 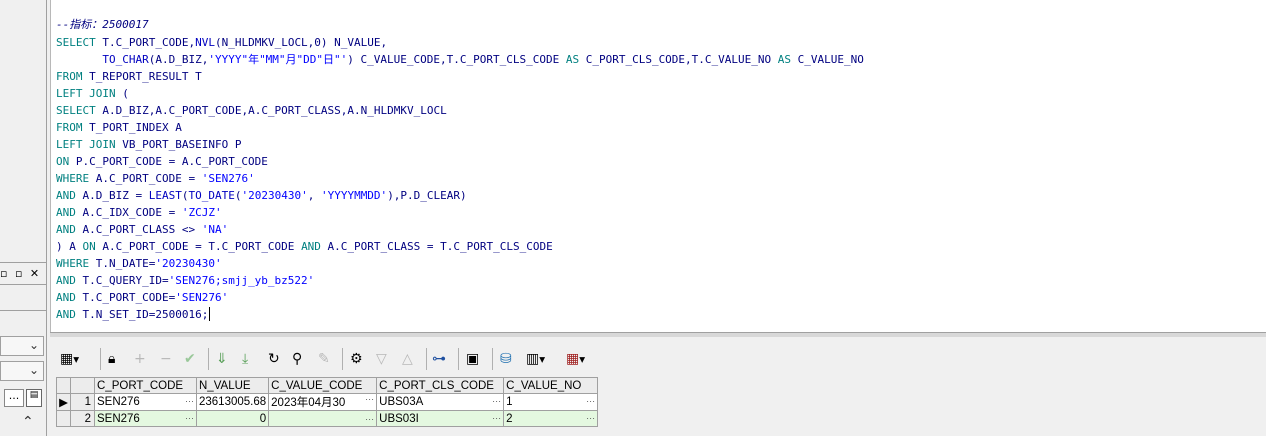 I want to click on results-toolbar: ▦▾ 🔒︎ + − ✔ ⇓ ⤓ ↻ ⚲ ✎ ⚙ ▽ △ ⊶ ▣ ⛁ ▥▾ ▦▾, so click(x=356, y=360).